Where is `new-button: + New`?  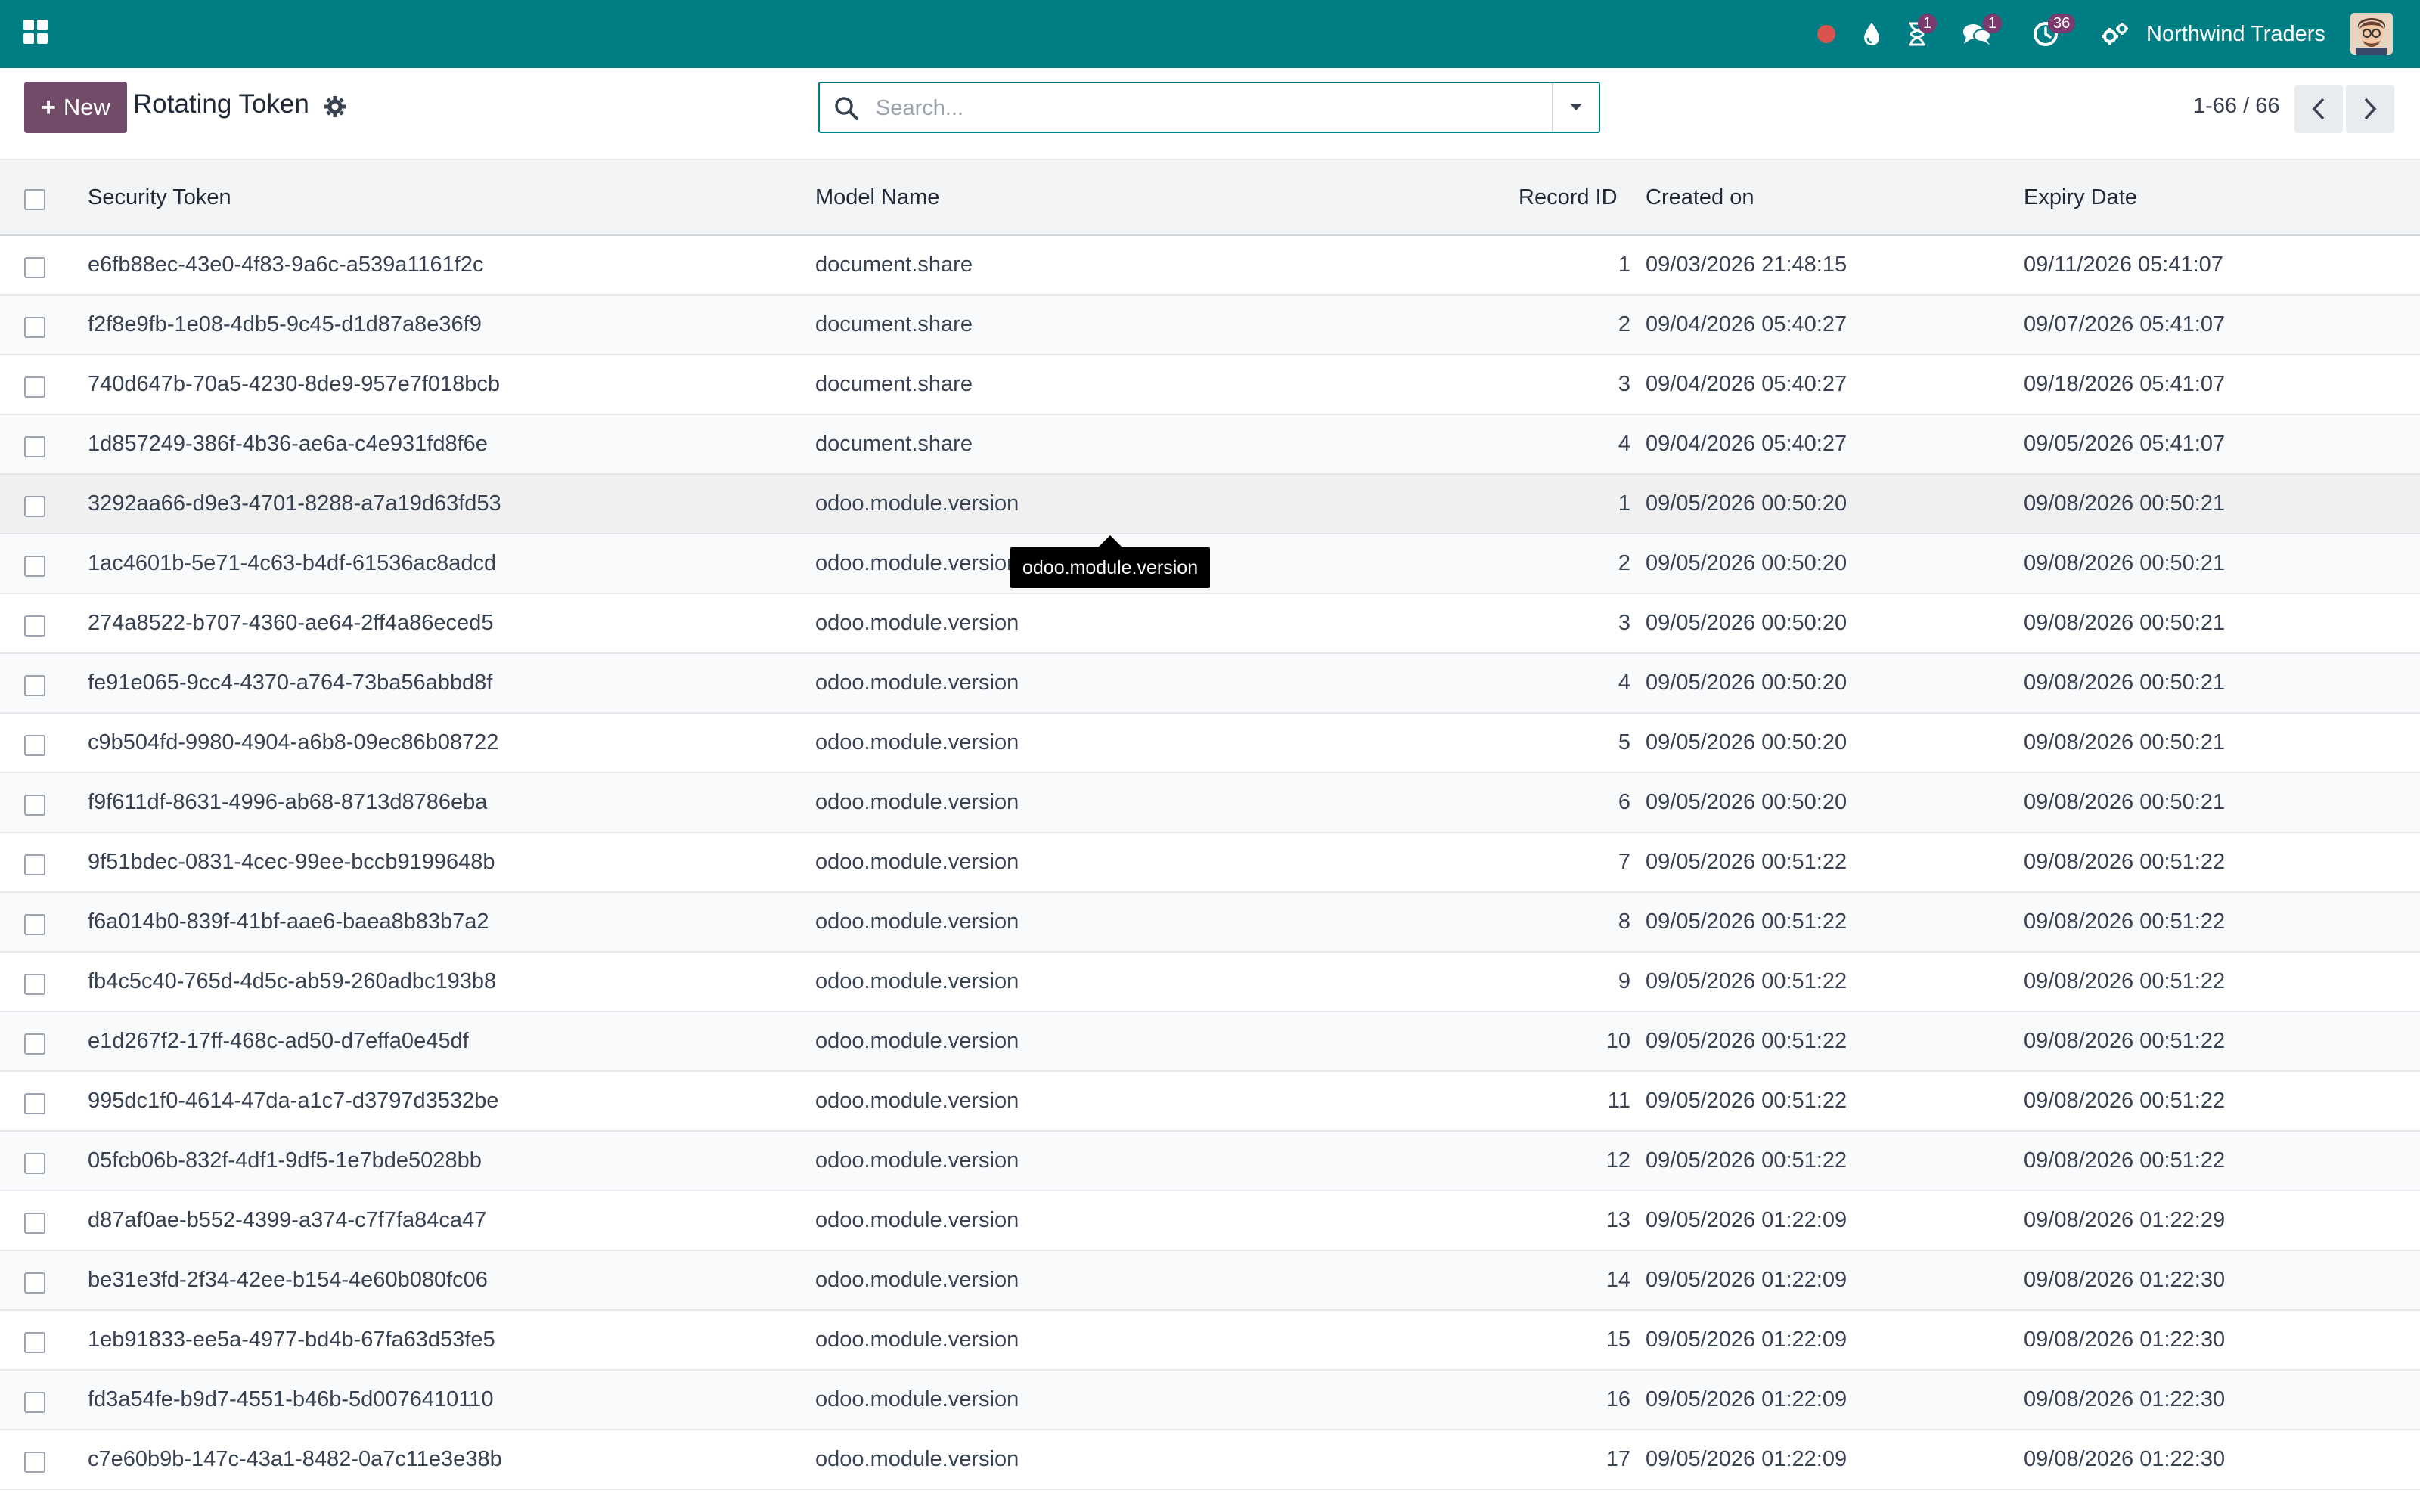 new-button: + New is located at coordinates (75, 107).